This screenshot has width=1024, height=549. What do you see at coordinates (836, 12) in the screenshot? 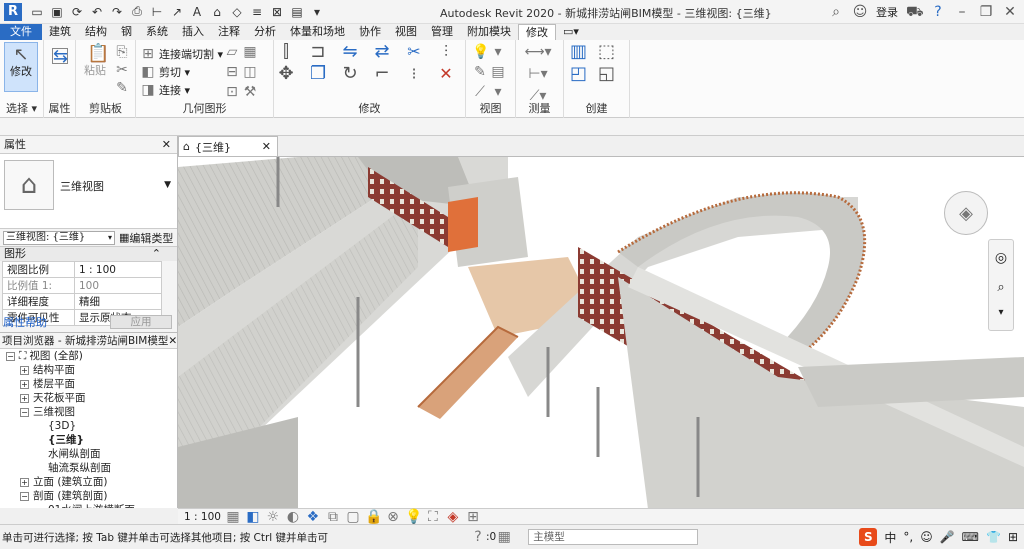
I see `search-icon: ⌕` at bounding box center [836, 12].